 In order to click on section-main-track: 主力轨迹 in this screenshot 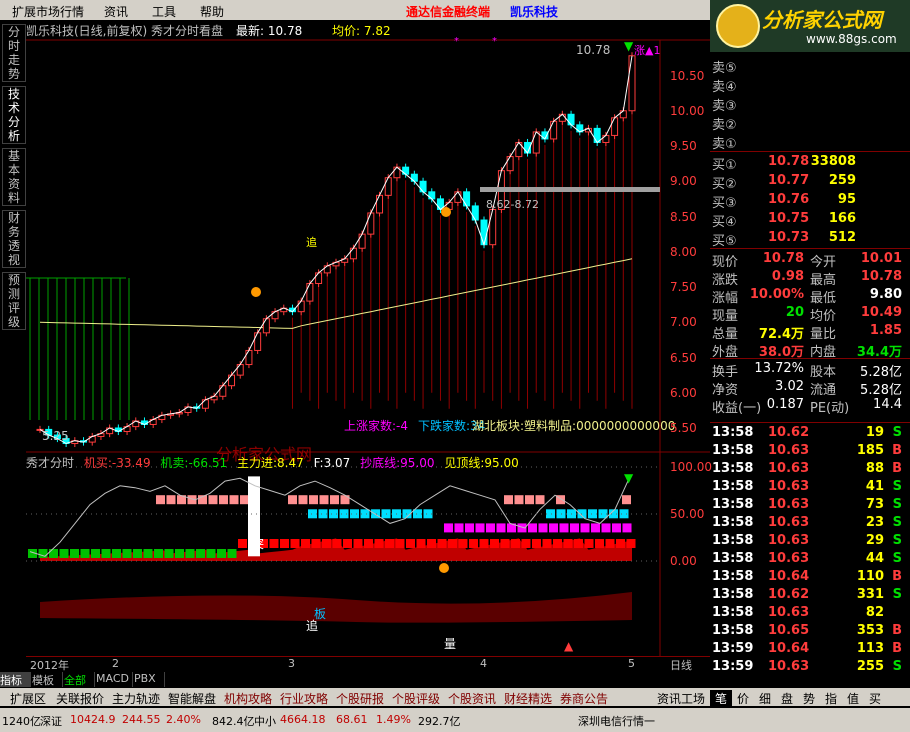, I will do `click(136, 698)`.